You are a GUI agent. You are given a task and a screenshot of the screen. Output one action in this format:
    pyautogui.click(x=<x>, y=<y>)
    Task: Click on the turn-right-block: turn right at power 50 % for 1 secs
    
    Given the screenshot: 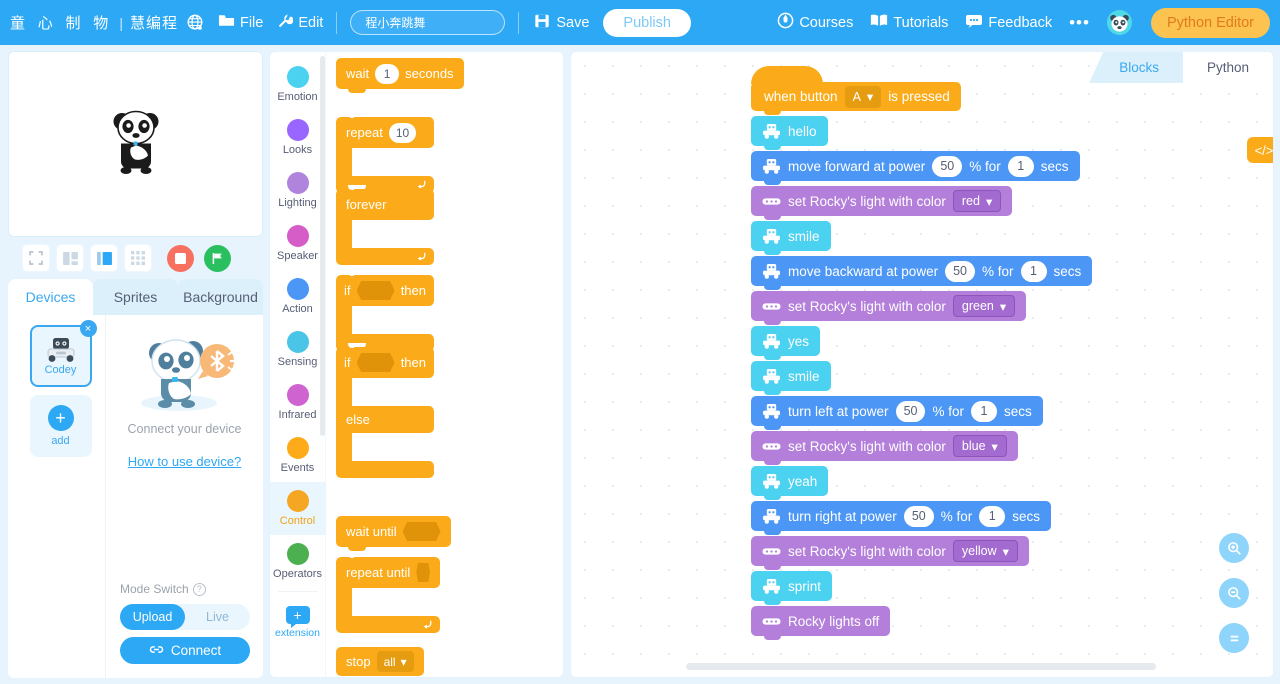 What is the action you would take?
    pyautogui.click(x=901, y=518)
    